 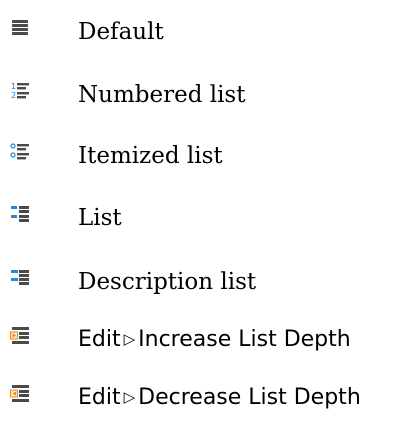 I want to click on menu-command-decrease-list-depth: Edit ▷ Decrease List Depth, so click(x=209, y=398).